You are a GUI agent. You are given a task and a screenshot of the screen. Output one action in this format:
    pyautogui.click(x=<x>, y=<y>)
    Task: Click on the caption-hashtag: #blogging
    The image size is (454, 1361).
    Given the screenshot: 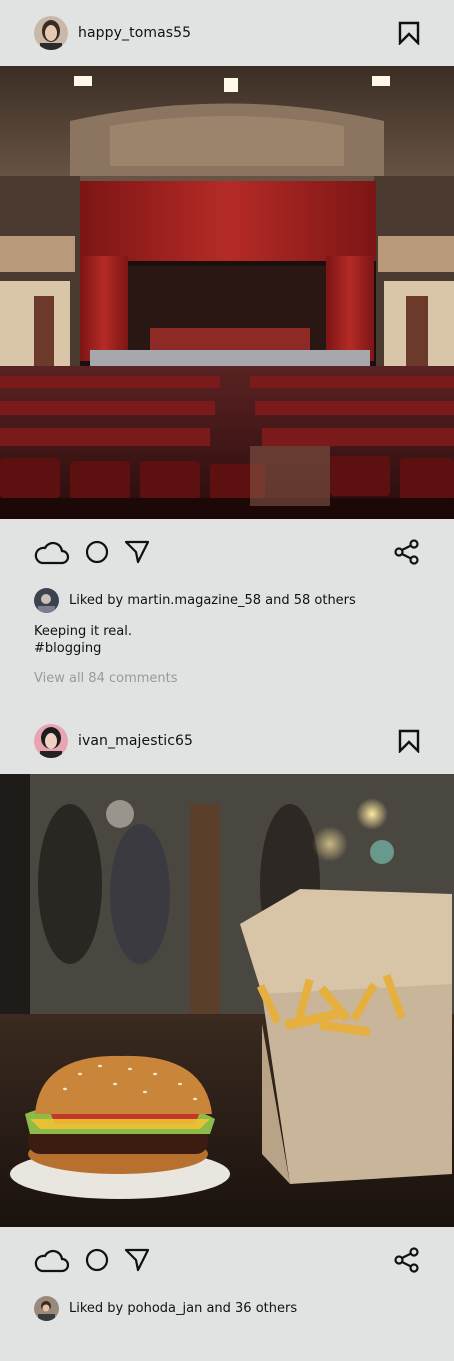 What is the action you would take?
    pyautogui.click(x=227, y=648)
    